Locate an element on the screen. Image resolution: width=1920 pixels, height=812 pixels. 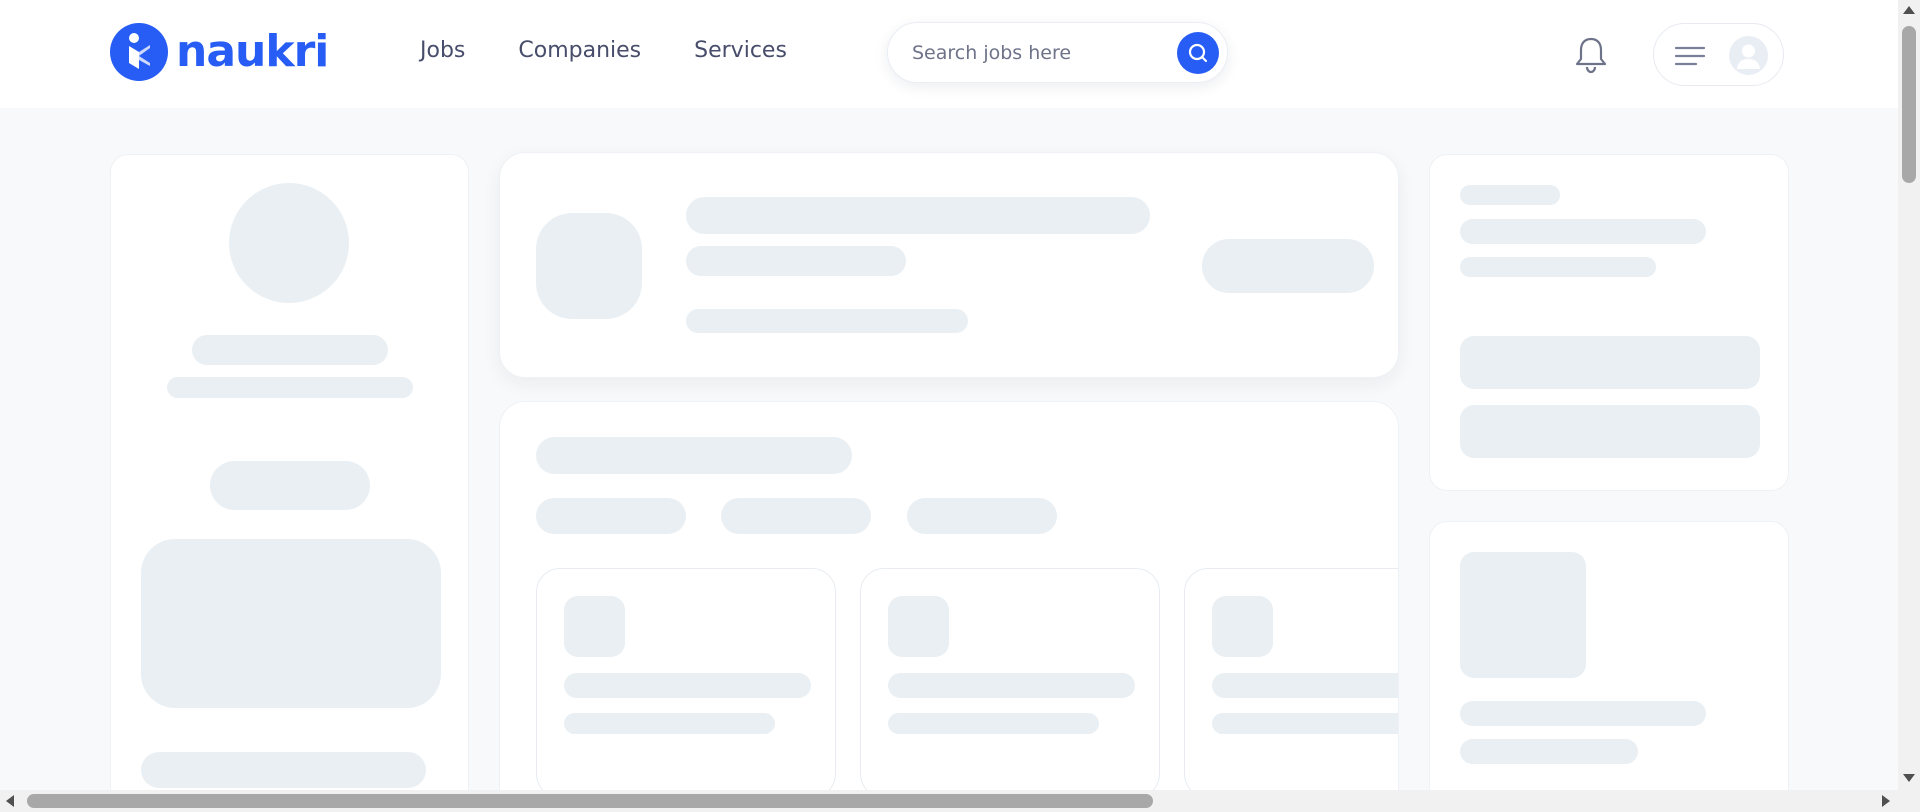
nav-services: Services is located at coordinates (740, 50).